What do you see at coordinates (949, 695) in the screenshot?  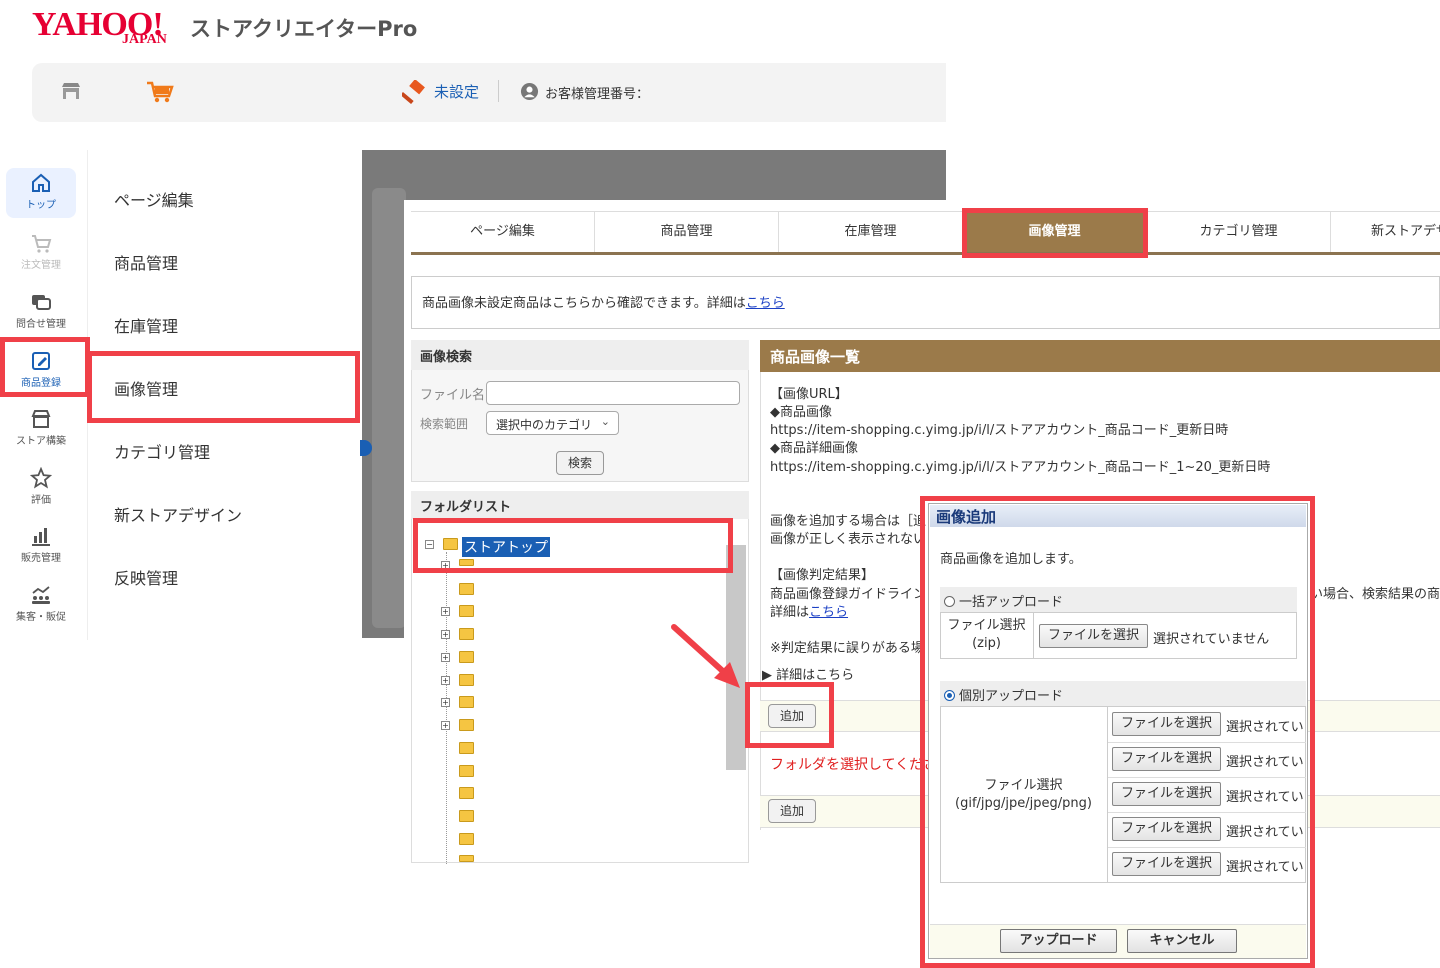 I see `individual-upload-radio` at bounding box center [949, 695].